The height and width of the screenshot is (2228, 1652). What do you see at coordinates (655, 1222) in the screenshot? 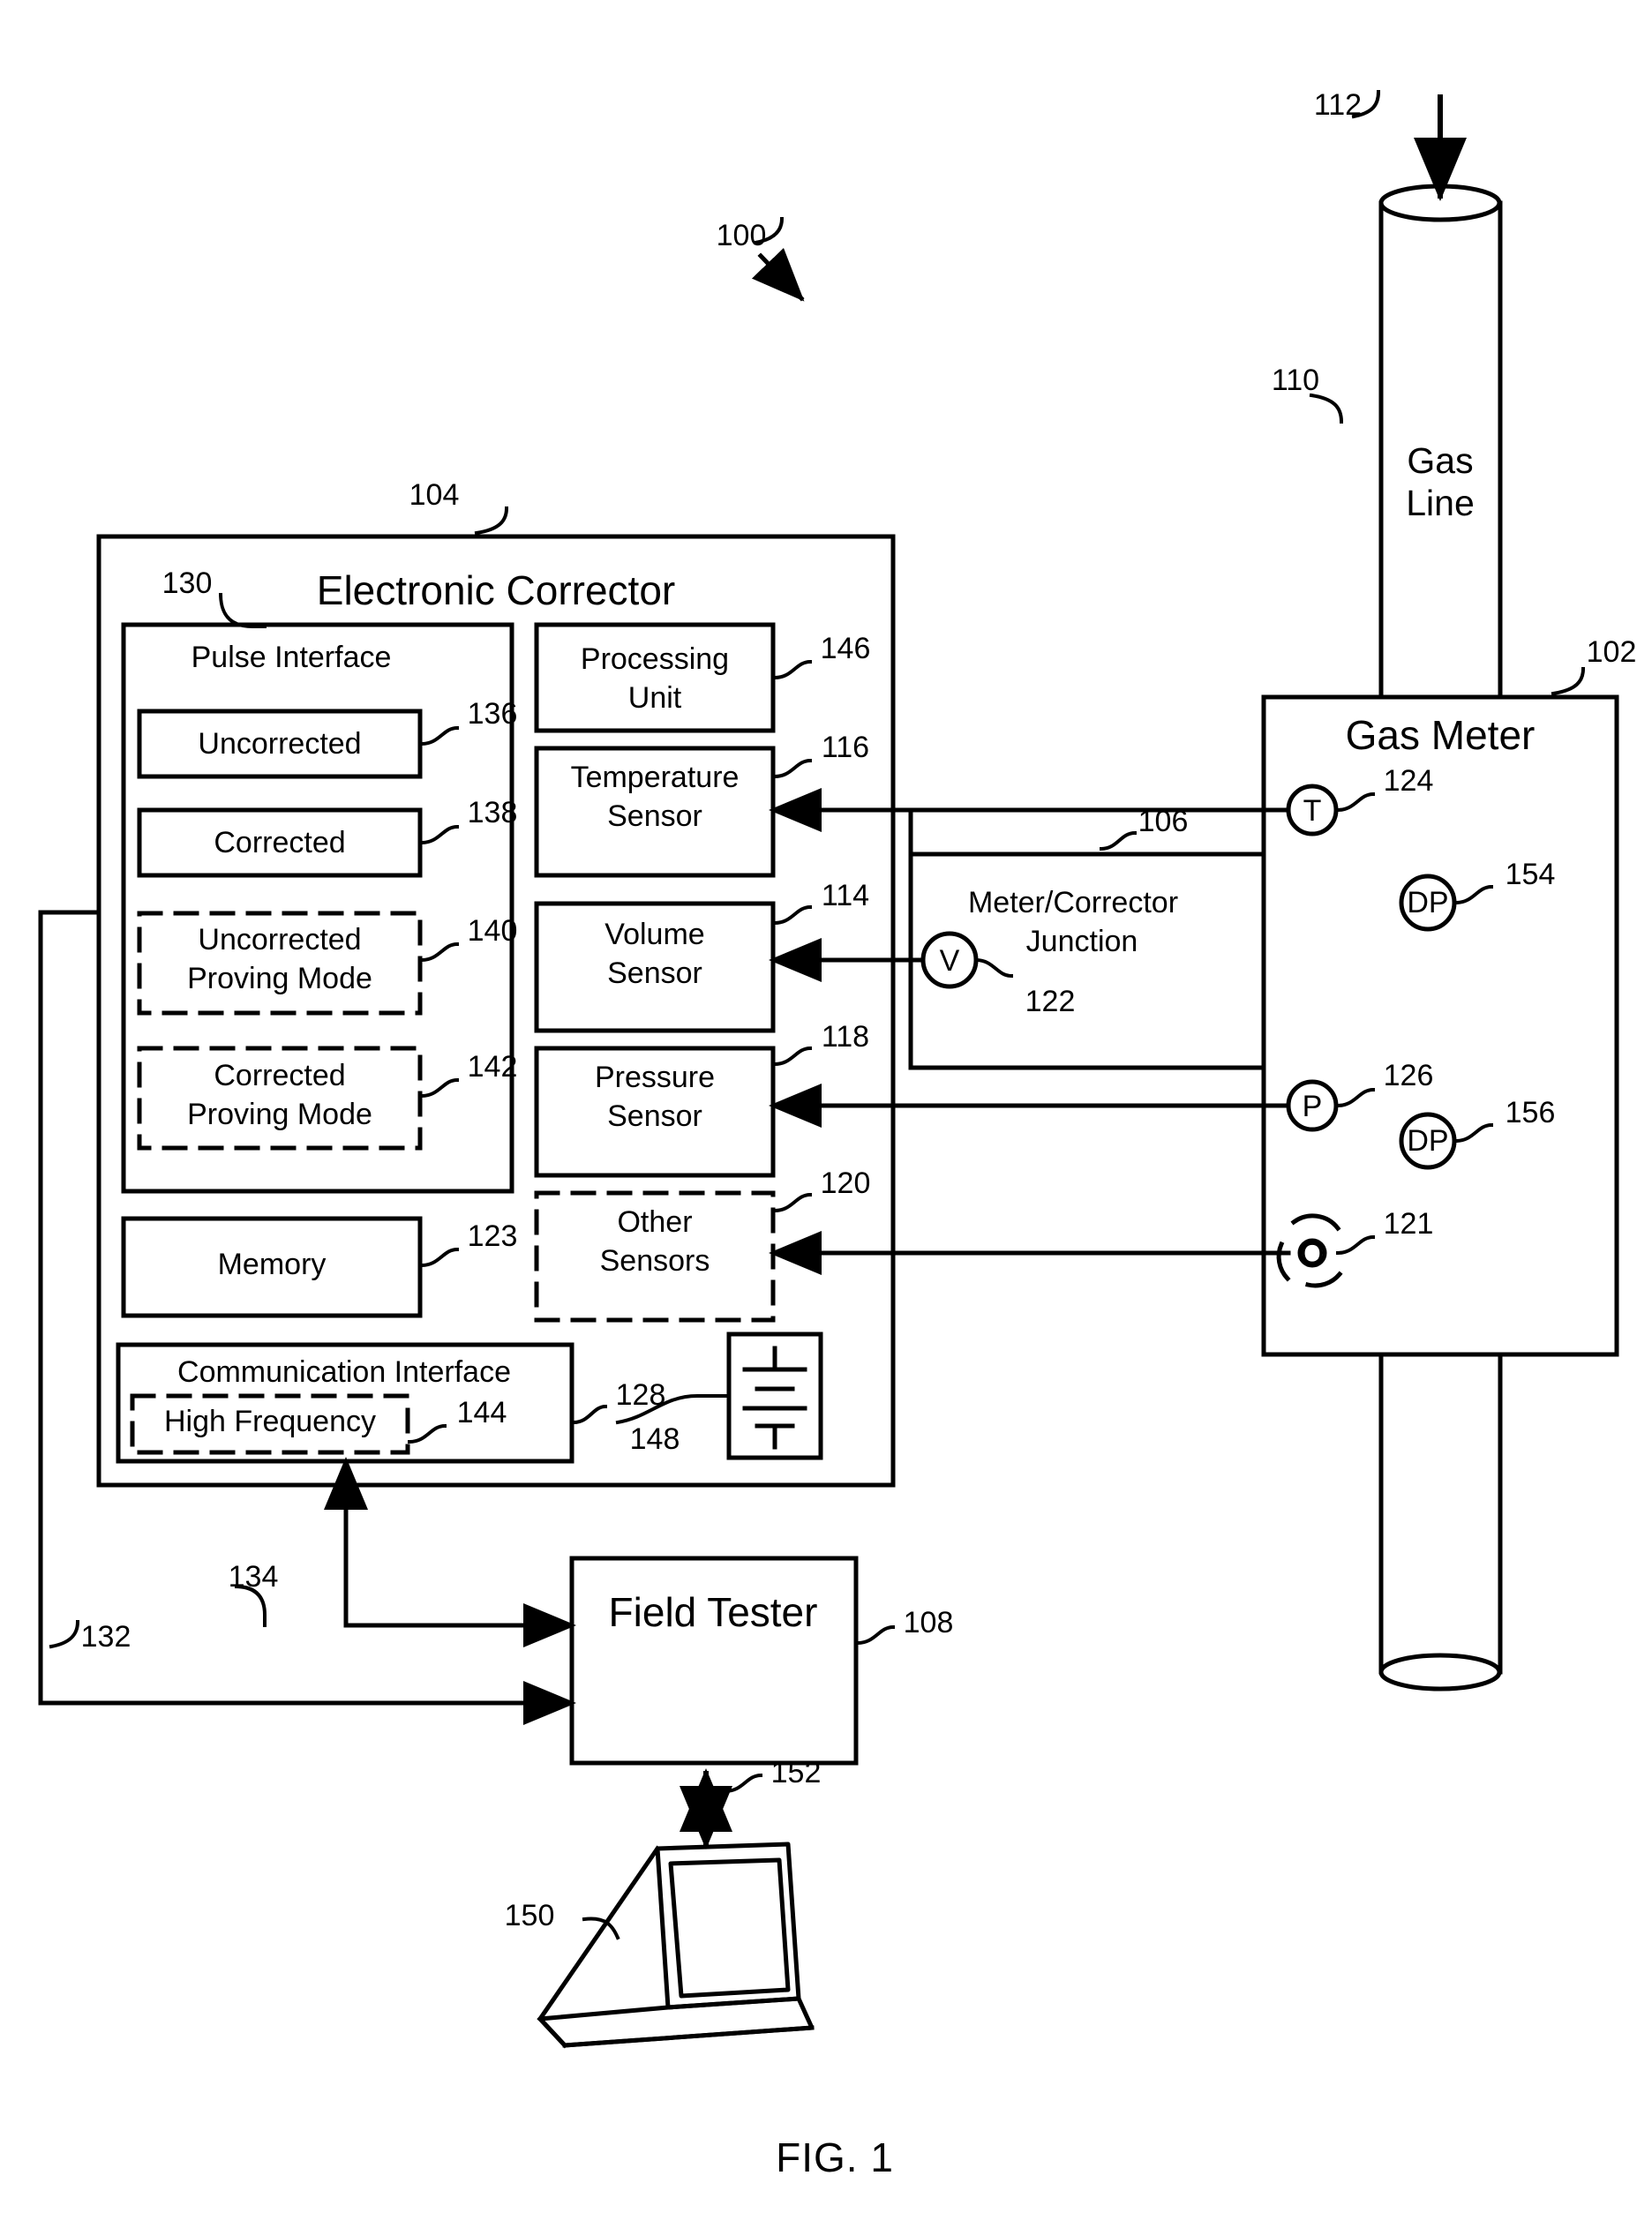
I see `module-label-4a: Other` at bounding box center [655, 1222].